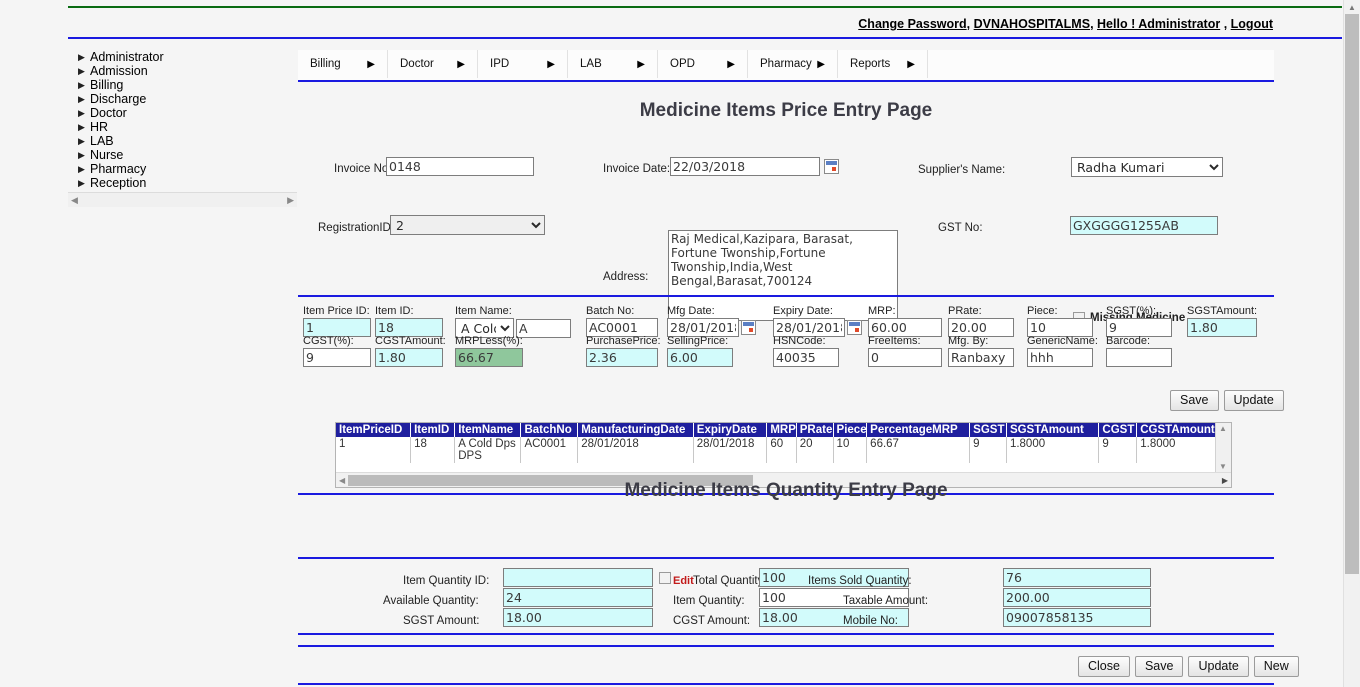 This screenshot has width=1360, height=687. What do you see at coordinates (182, 155) in the screenshot?
I see `sidebar-item-nurse: ▶ Nurse` at bounding box center [182, 155].